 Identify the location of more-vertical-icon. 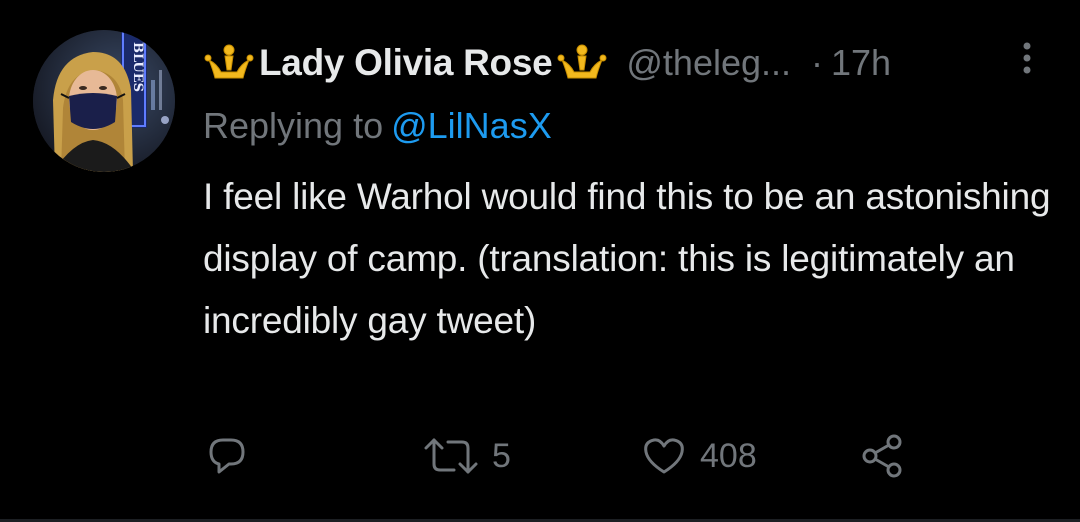
(1027, 60).